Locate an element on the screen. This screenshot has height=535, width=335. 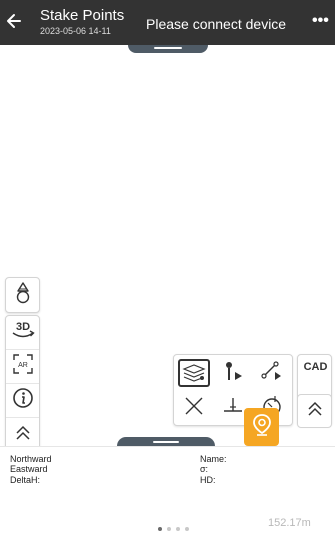
stake-line-icon is located at coordinates (272, 373).